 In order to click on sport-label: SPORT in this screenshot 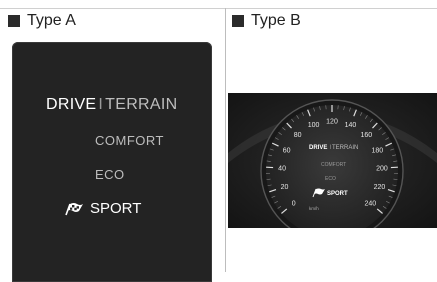, I will do `click(115, 208)`.